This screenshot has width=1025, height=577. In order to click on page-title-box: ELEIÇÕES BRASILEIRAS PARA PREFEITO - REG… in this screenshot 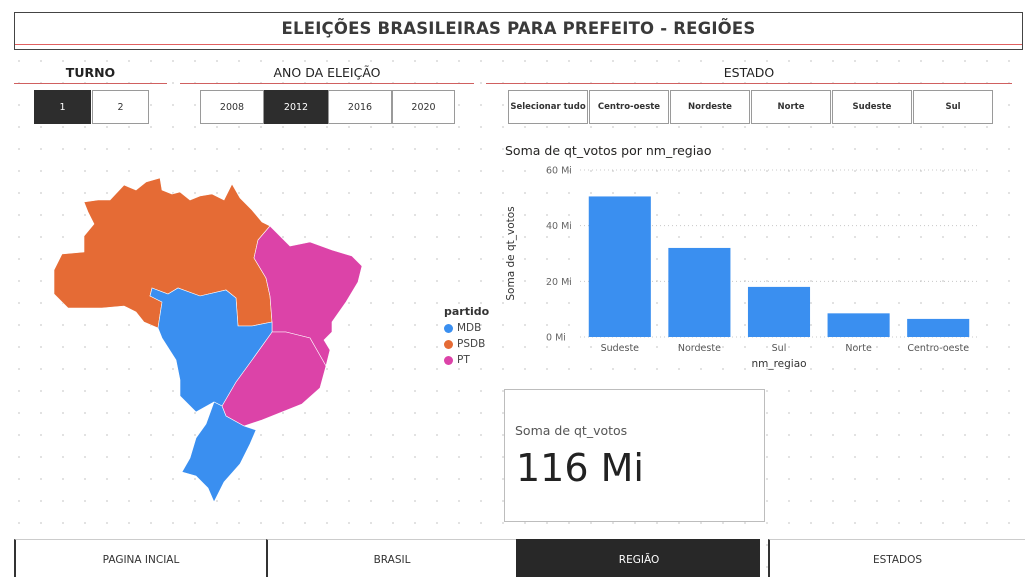, I will do `click(518, 31)`.